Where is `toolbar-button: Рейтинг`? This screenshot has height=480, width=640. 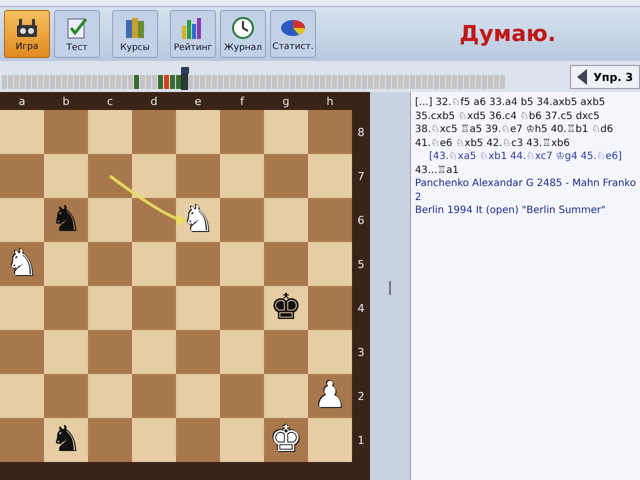
toolbar-button: Рейтинг is located at coordinates (193, 34).